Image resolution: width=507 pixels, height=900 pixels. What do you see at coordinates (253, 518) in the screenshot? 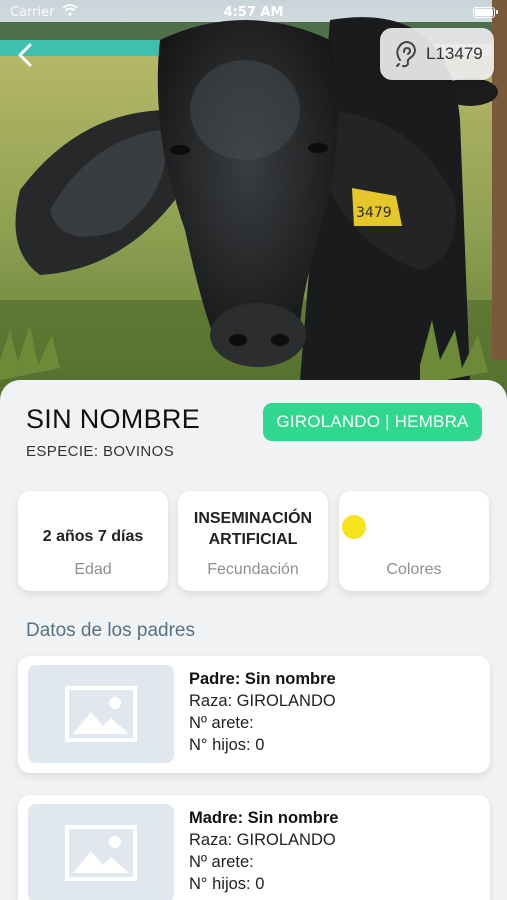
I see `fertilization-value-line1: INSEMINACIÓN` at bounding box center [253, 518].